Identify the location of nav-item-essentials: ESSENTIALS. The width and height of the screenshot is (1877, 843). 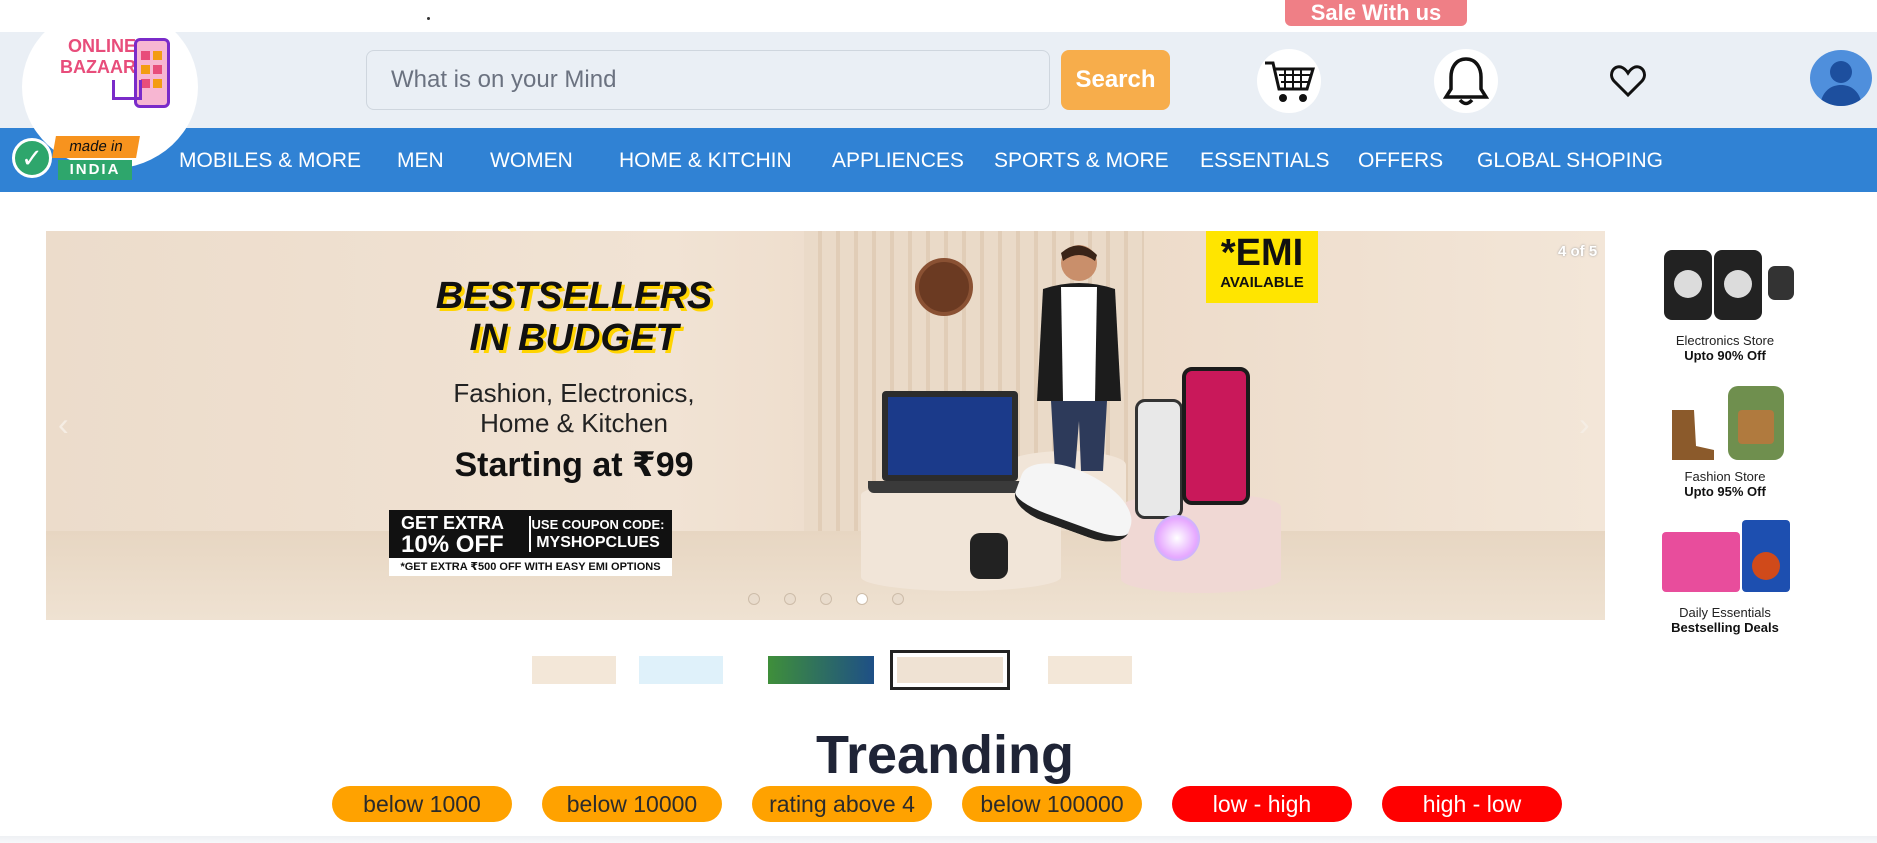
(1265, 160).